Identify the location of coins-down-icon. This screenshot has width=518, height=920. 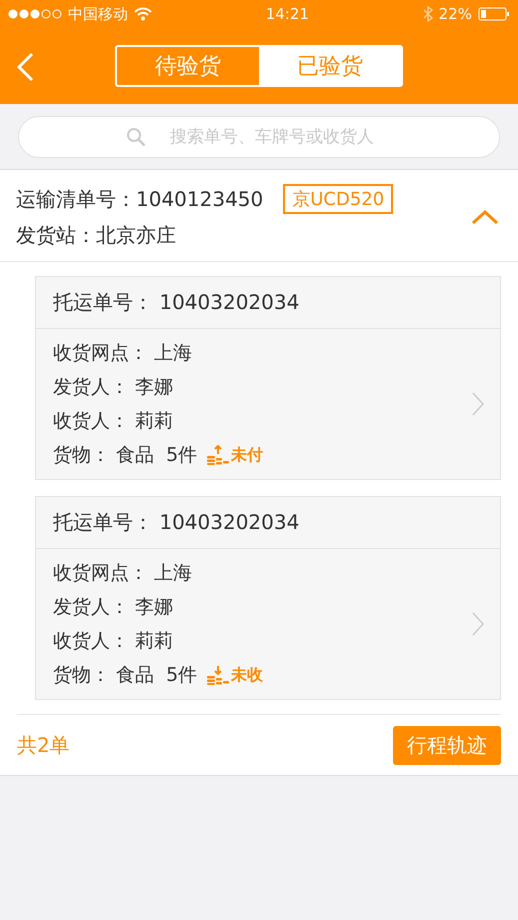
(218, 675).